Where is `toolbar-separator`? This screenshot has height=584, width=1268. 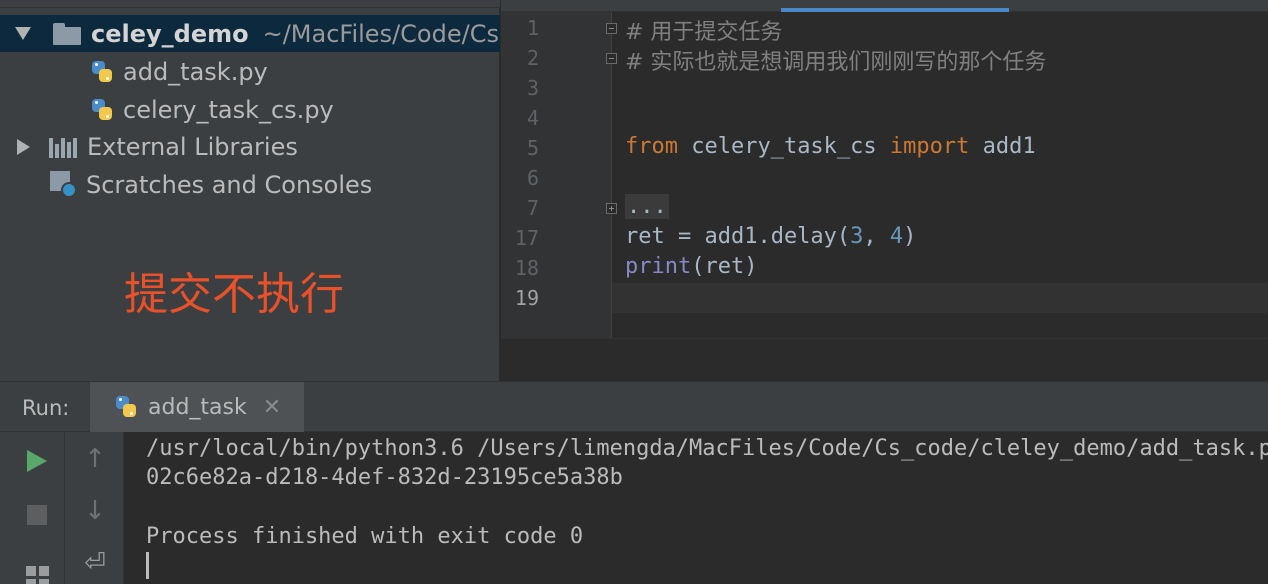
toolbar-separator is located at coordinates (64, 508).